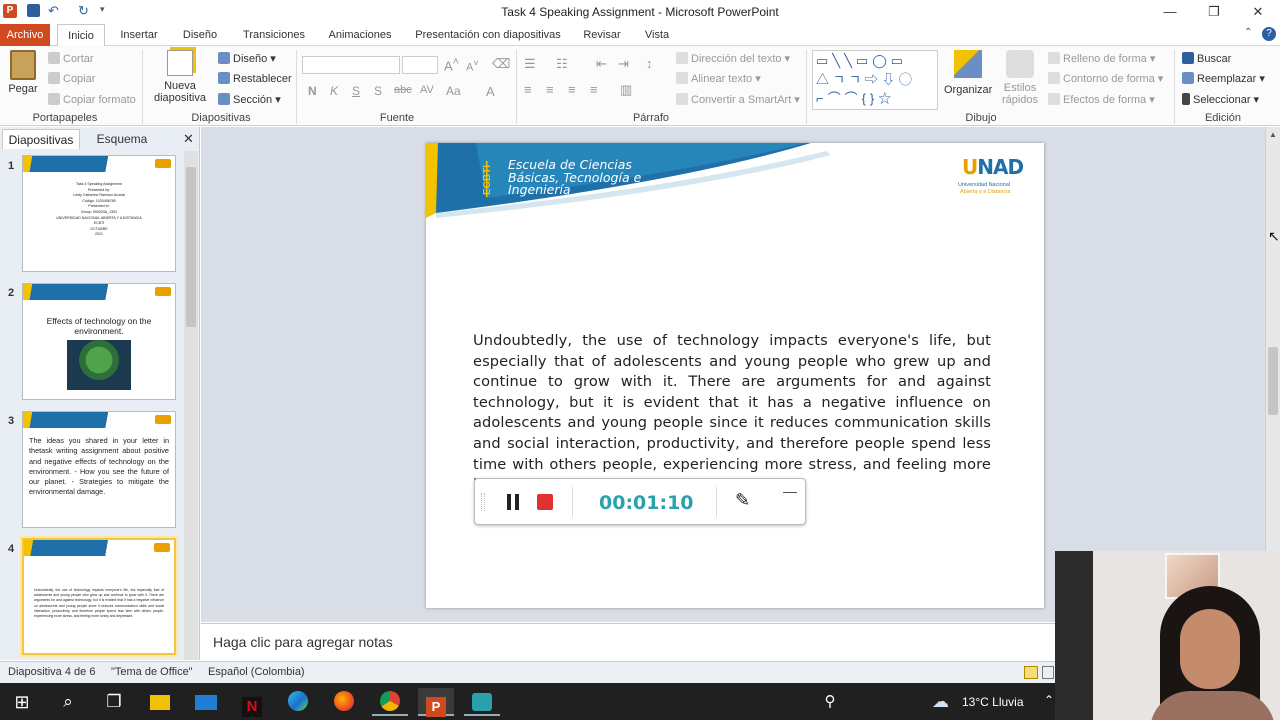 The width and height of the screenshot is (1280, 720). What do you see at coordinates (298, 702) in the screenshot?
I see `edge-icon` at bounding box center [298, 702].